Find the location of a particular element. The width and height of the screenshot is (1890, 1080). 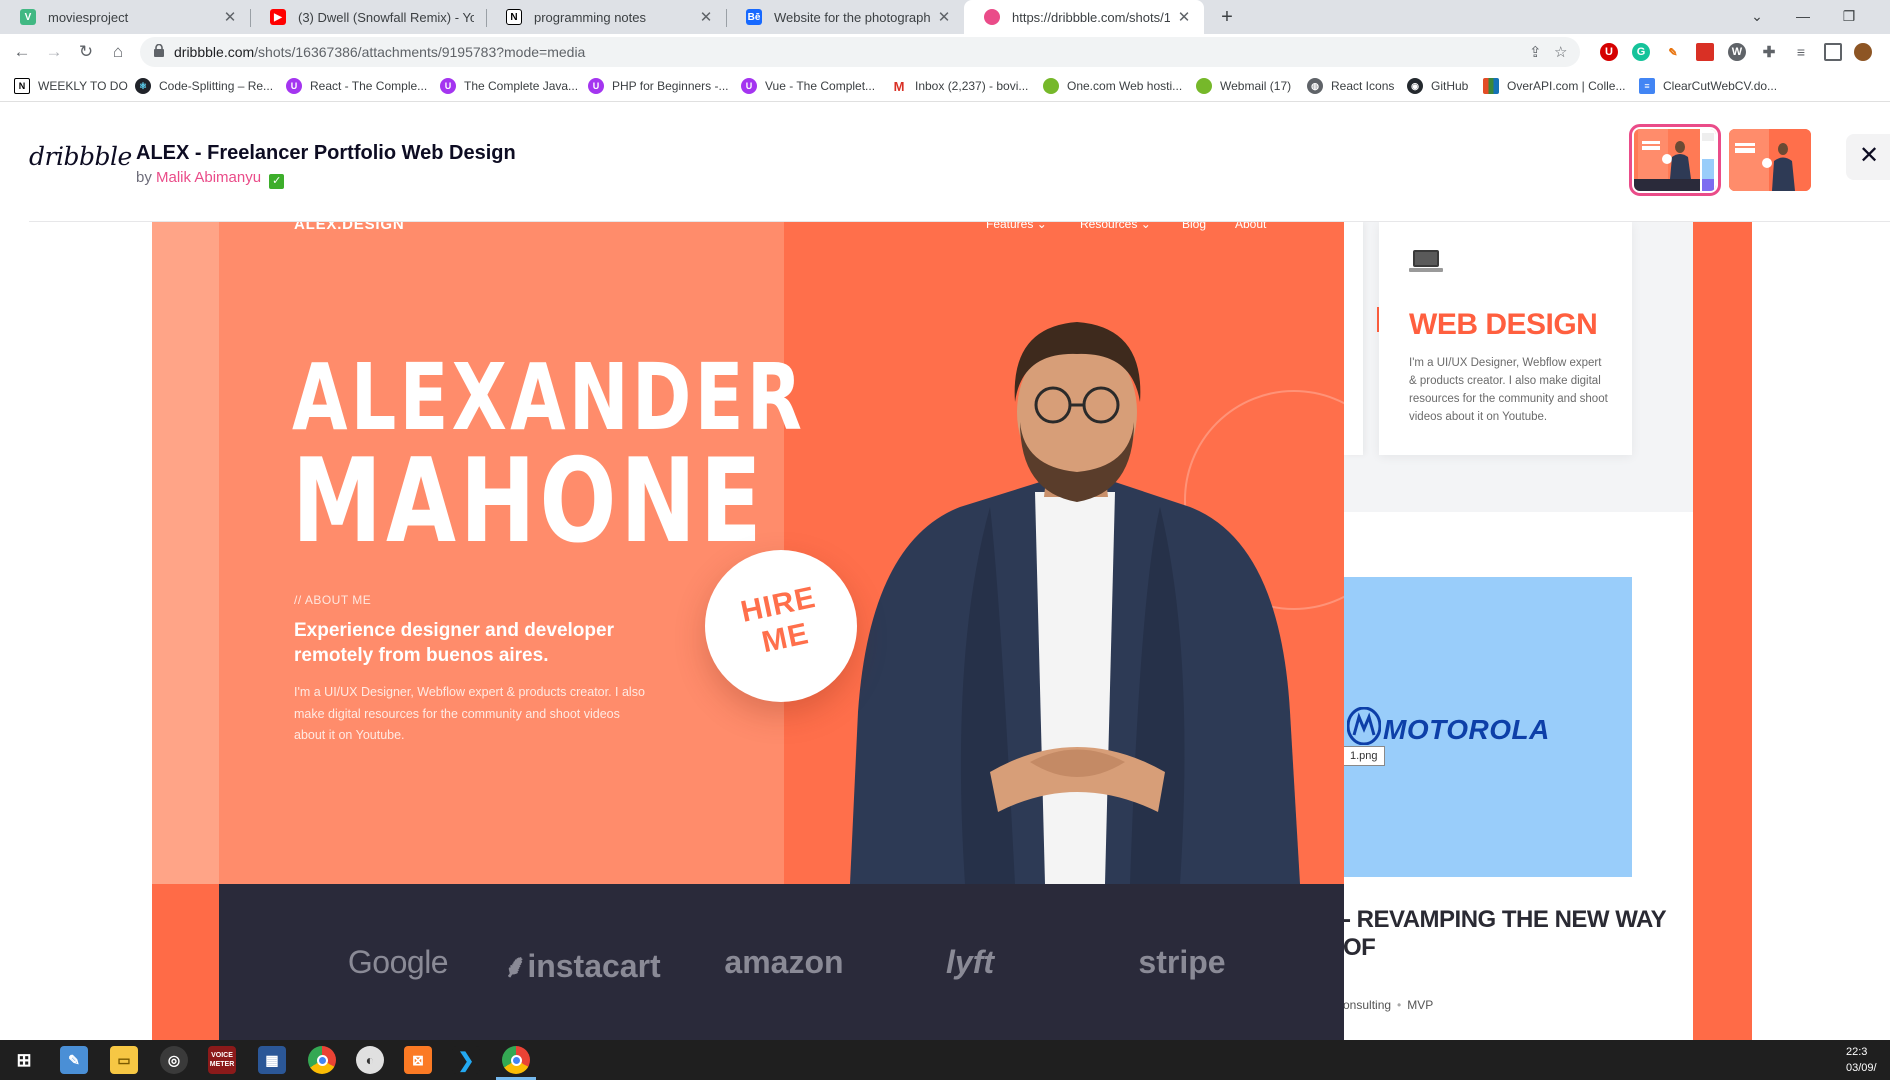

close-shot-button: ✕ is located at coordinates (1868, 157).